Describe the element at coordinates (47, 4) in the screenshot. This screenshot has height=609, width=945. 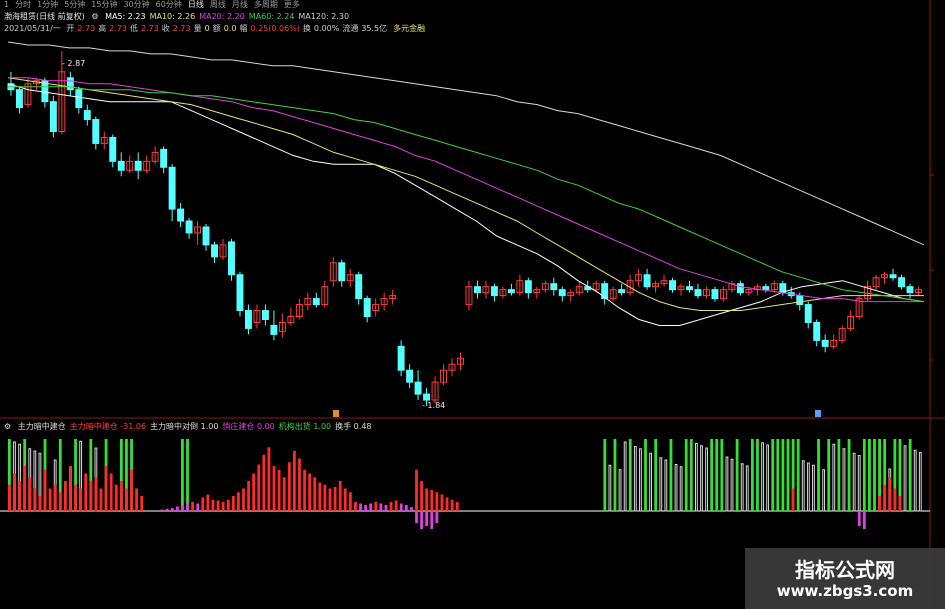
I see `period-tab: 1分钟` at that location.